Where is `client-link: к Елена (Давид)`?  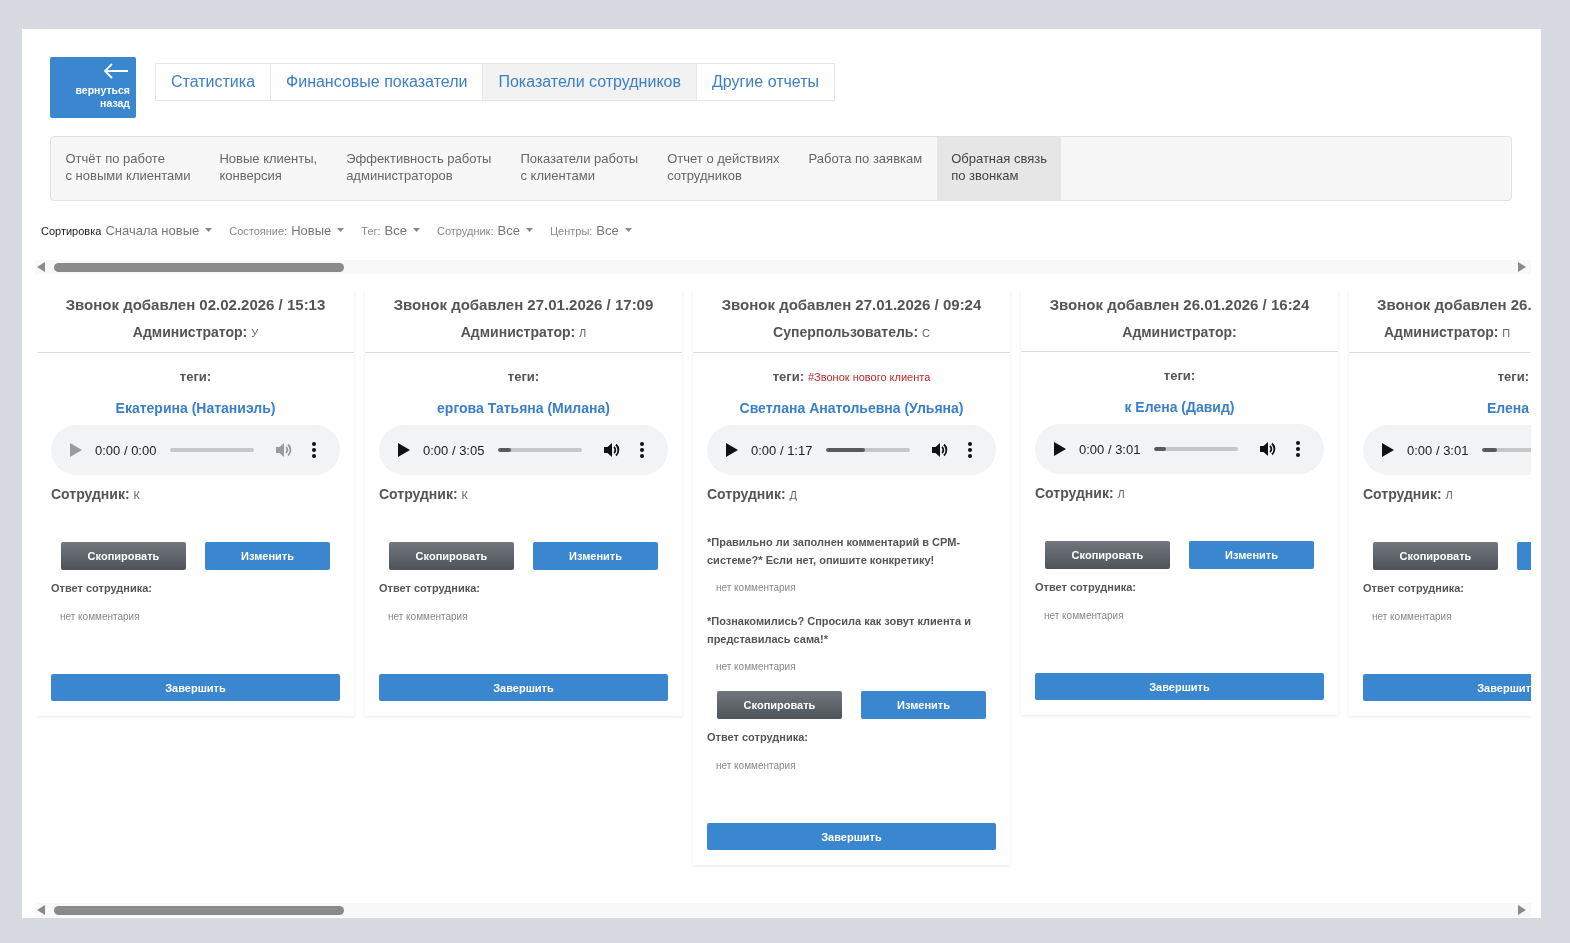 client-link: к Елена (Давид) is located at coordinates (1179, 407).